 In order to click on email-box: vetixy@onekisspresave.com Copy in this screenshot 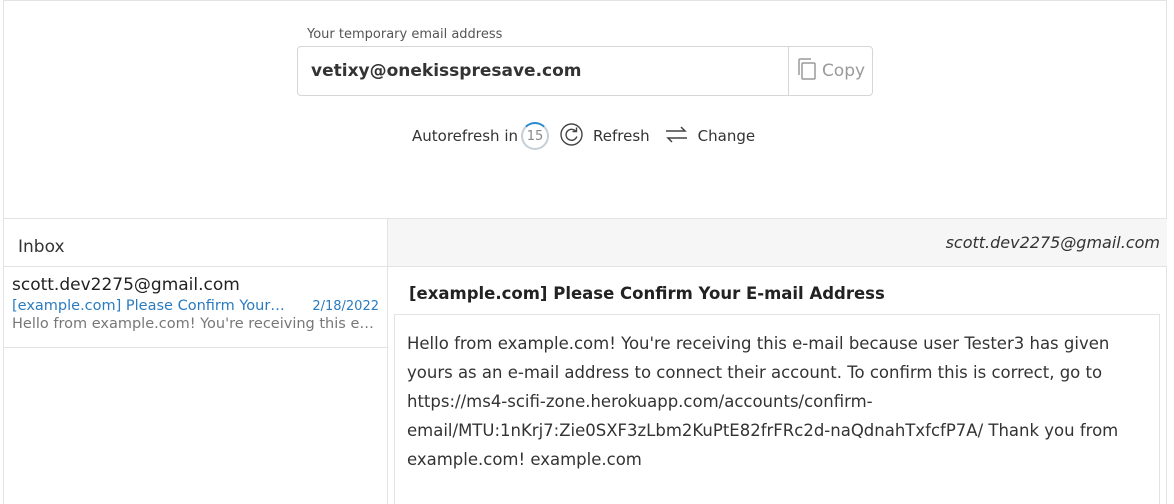, I will do `click(585, 71)`.